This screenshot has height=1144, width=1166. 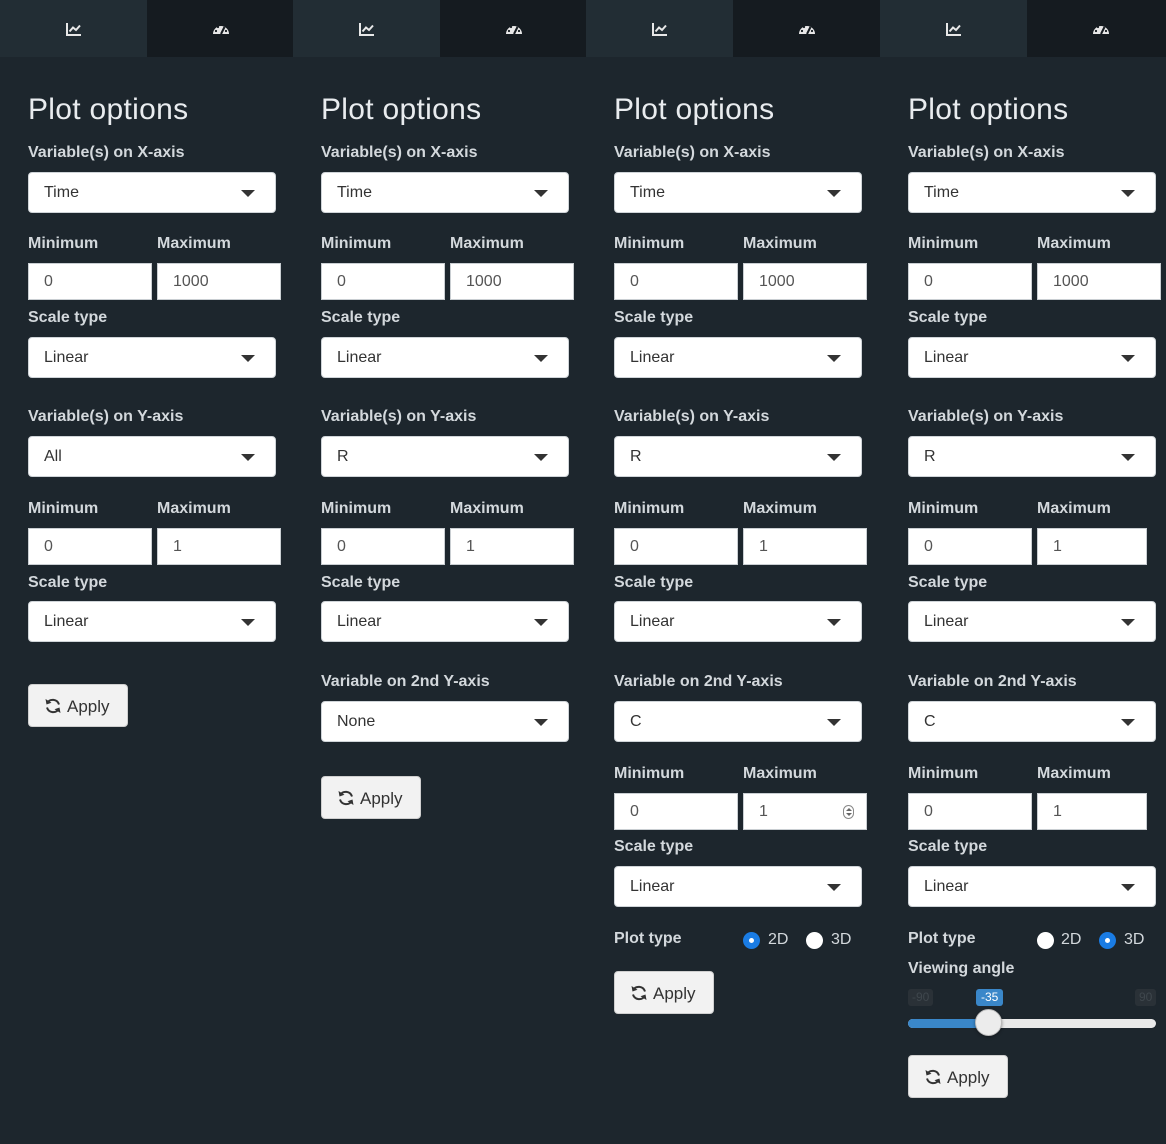 What do you see at coordinates (649, 243) in the screenshot?
I see `x-min-label: Minimum` at bounding box center [649, 243].